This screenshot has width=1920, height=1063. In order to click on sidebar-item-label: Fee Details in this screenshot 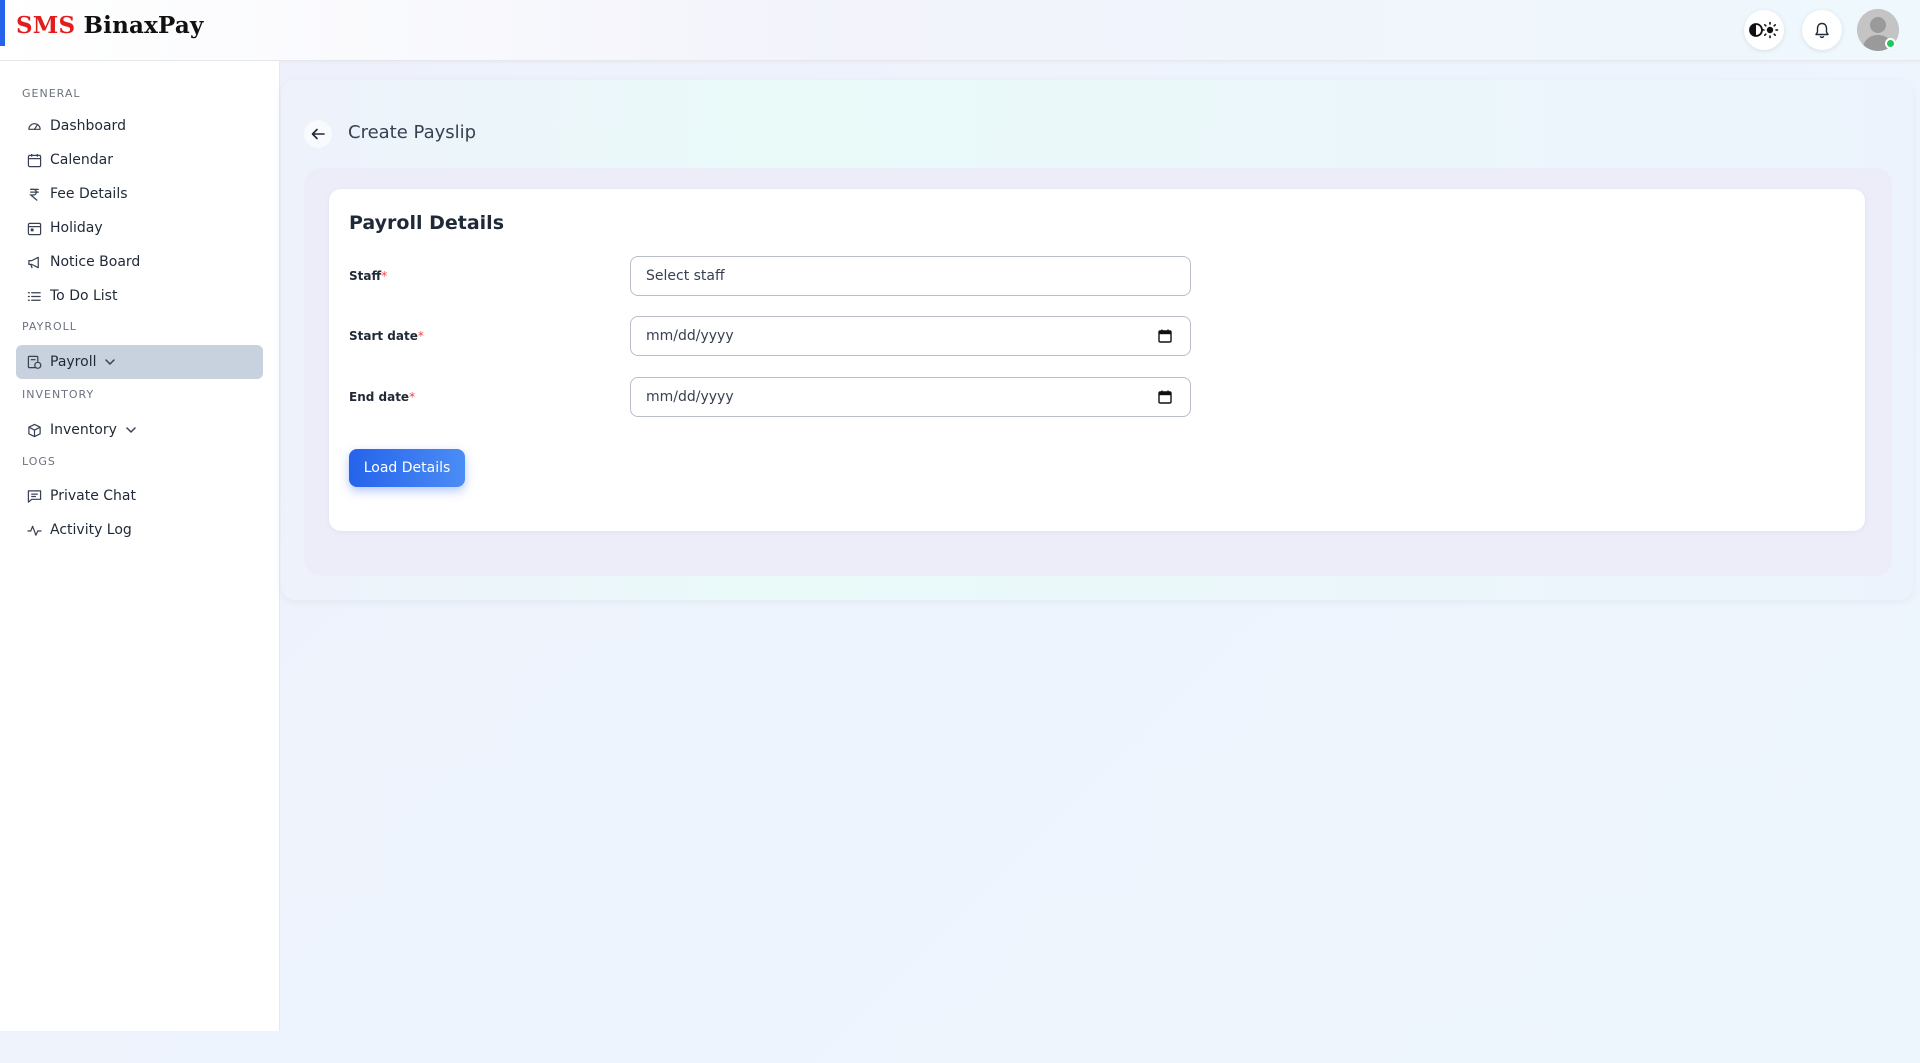, I will do `click(89, 194)`.